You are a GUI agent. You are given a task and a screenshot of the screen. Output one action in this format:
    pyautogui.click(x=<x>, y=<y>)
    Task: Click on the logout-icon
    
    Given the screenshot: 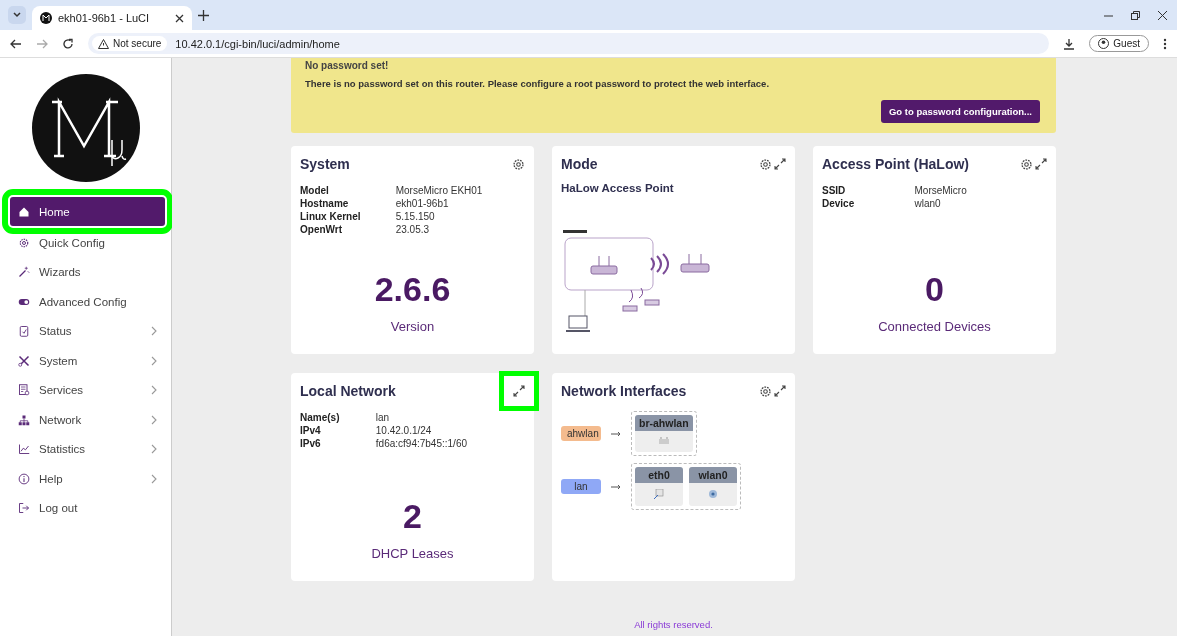 What is the action you would take?
    pyautogui.click(x=24, y=508)
    